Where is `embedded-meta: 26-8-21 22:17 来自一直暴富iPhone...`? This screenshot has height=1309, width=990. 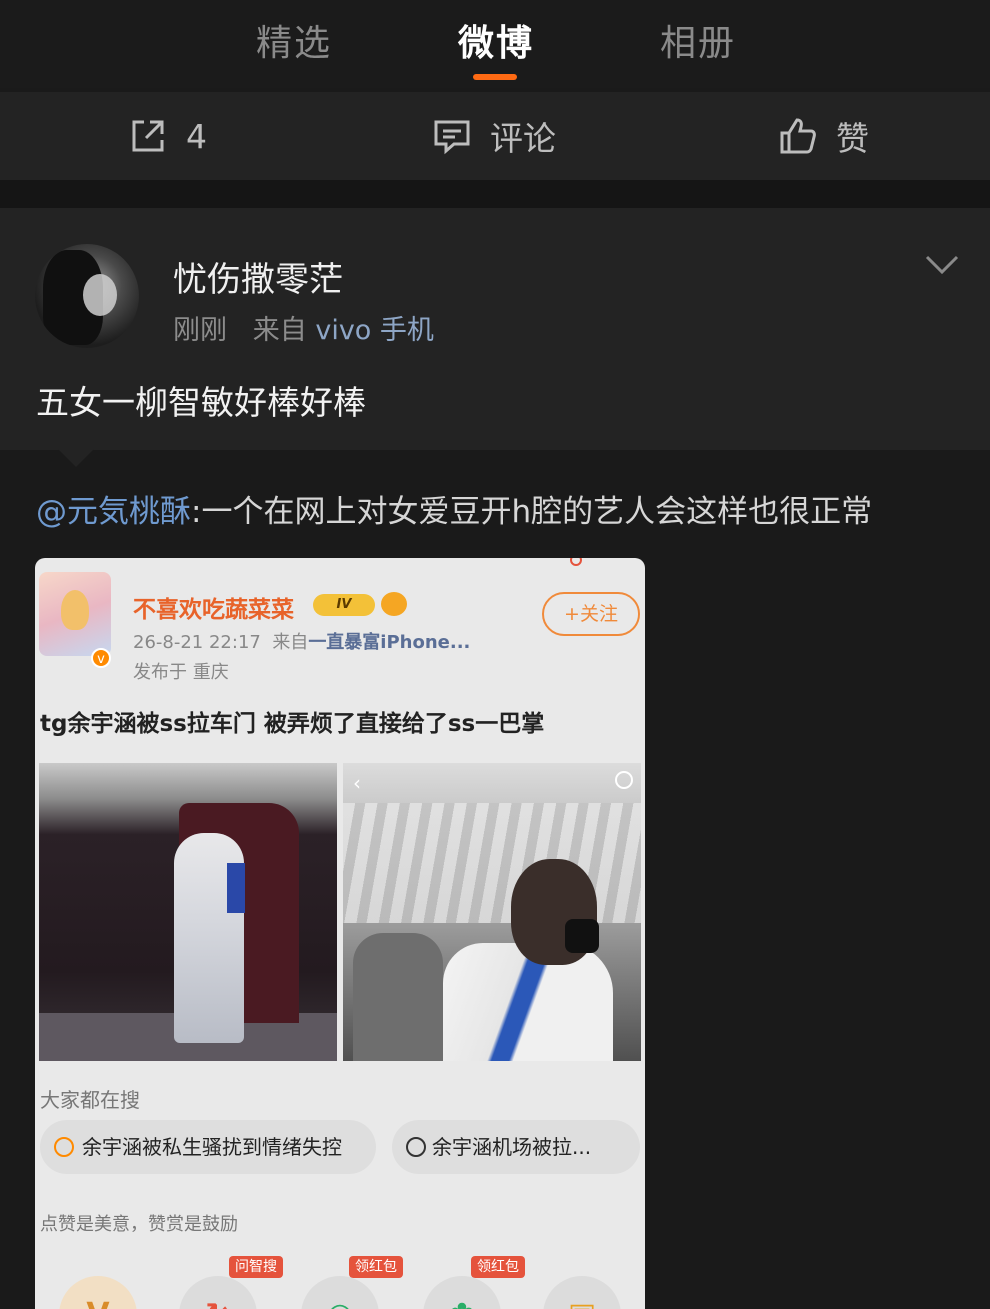 embedded-meta: 26-8-21 22:17 来自一直暴富iPhone... is located at coordinates (301, 641).